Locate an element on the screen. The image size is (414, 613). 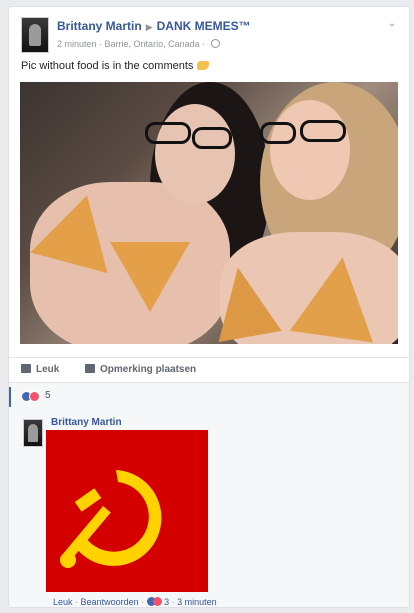
reactions-summary: 5 is located at coordinates (209, 396).